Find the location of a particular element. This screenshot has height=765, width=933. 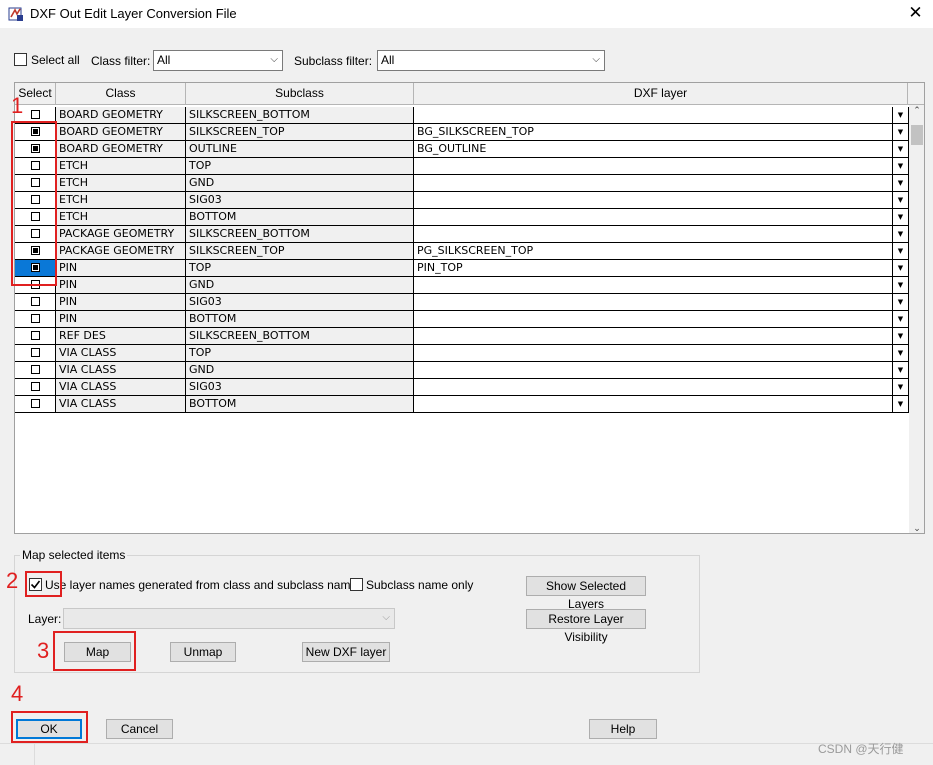

close-button: ✕ is located at coordinates (915, 14).